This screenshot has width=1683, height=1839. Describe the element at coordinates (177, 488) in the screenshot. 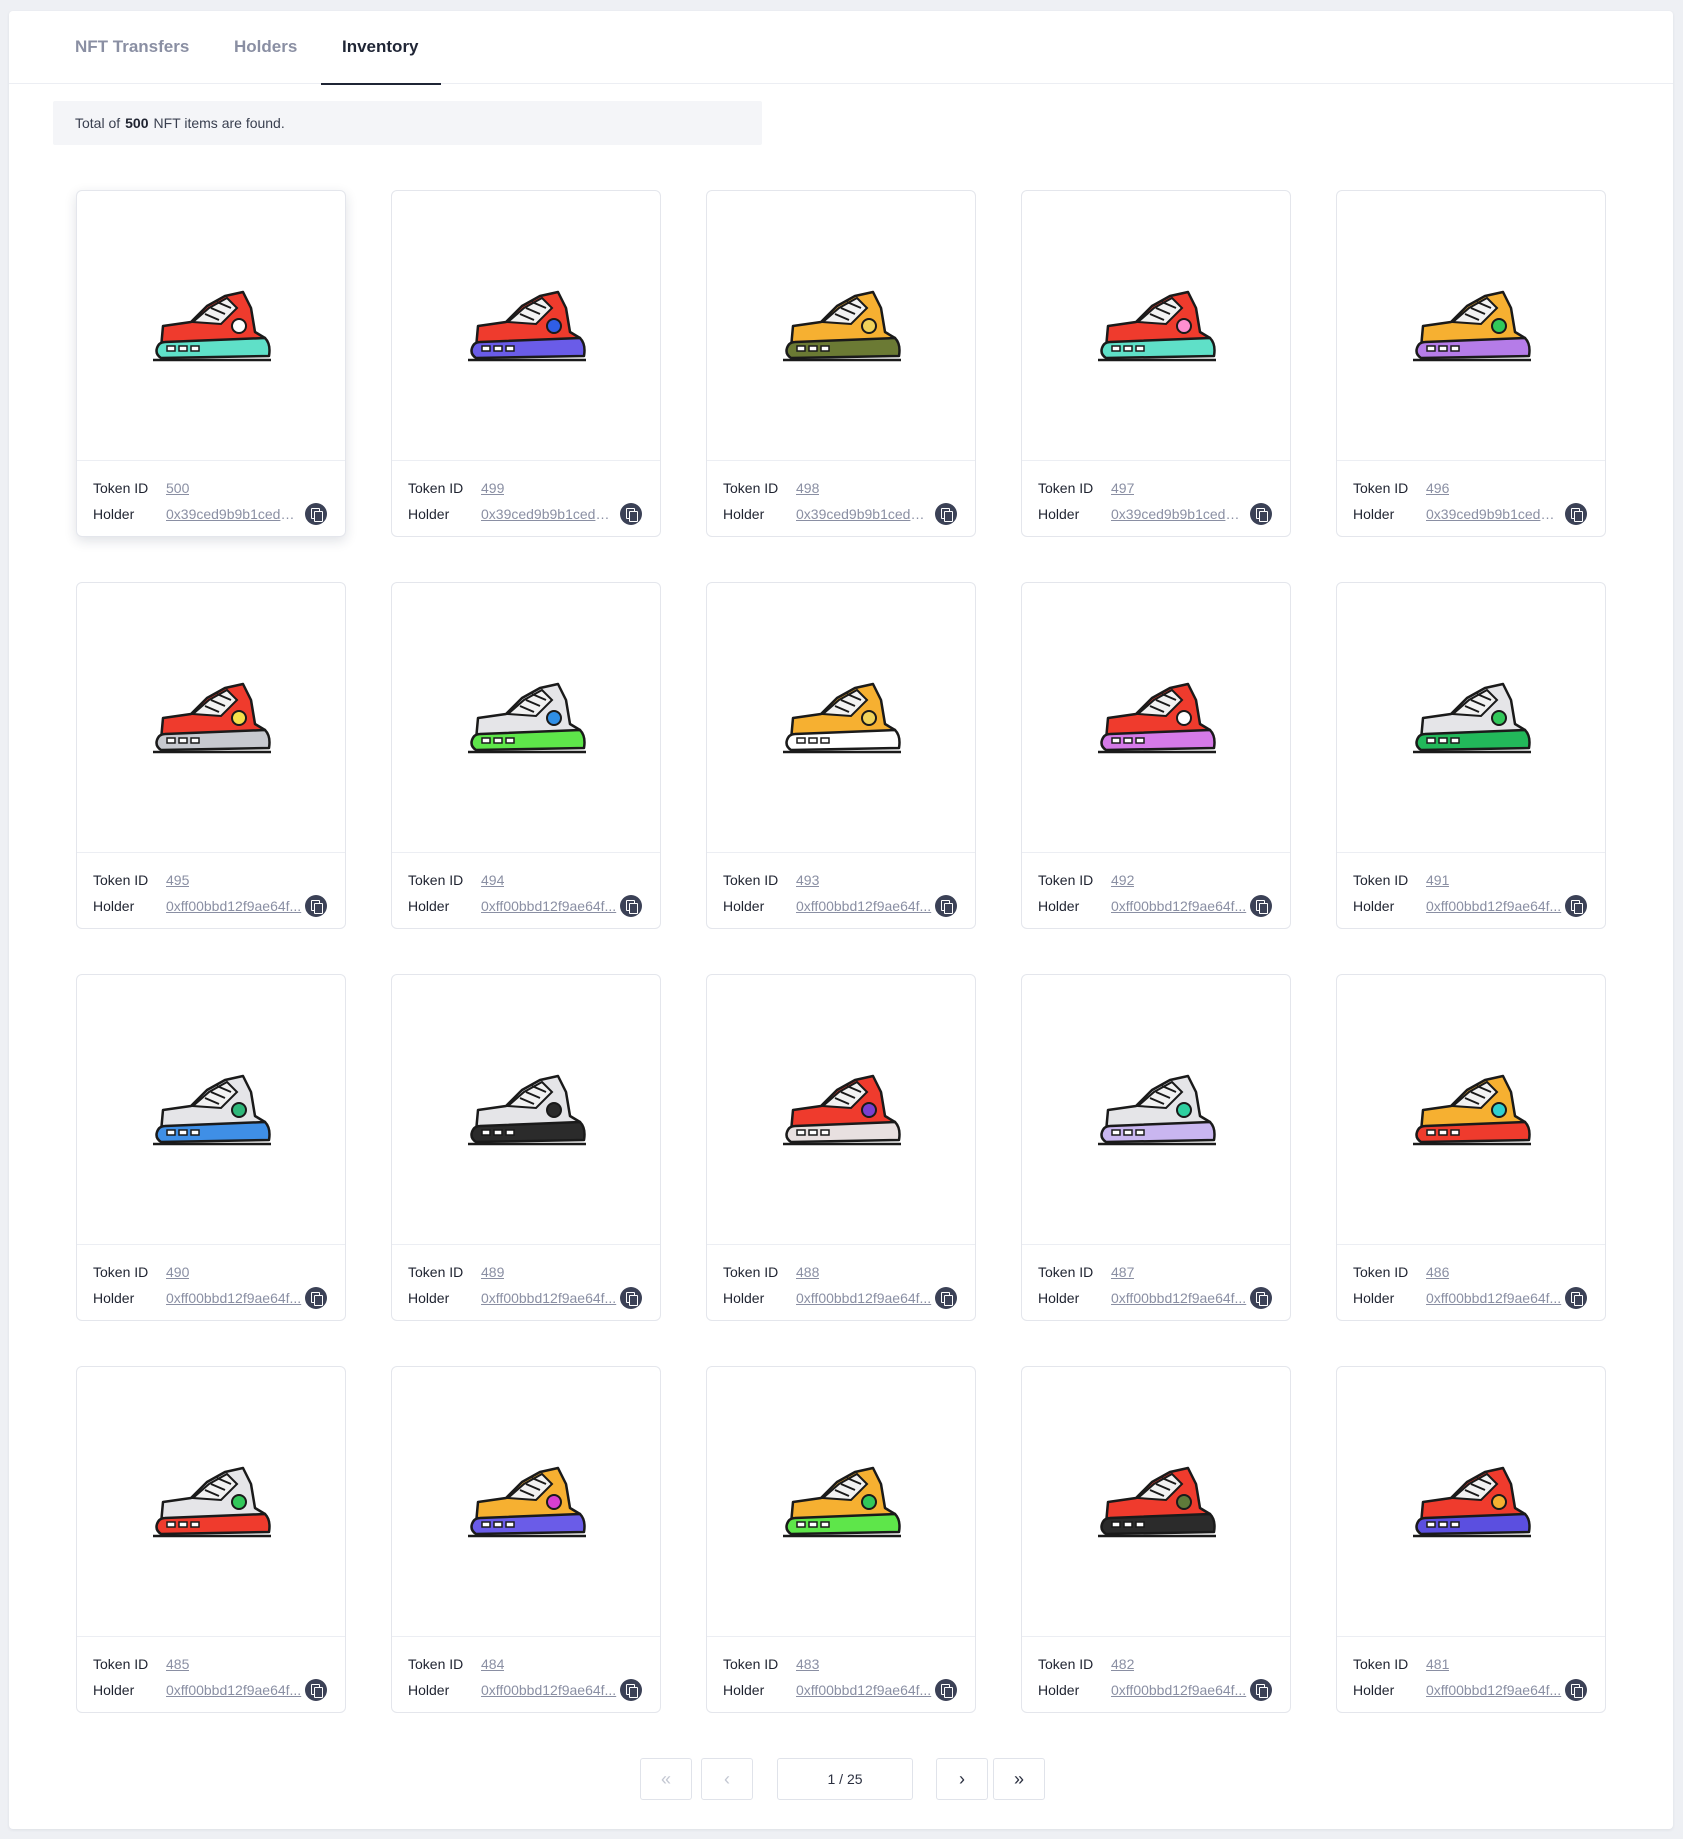

I see `token-id-link: 500` at that location.